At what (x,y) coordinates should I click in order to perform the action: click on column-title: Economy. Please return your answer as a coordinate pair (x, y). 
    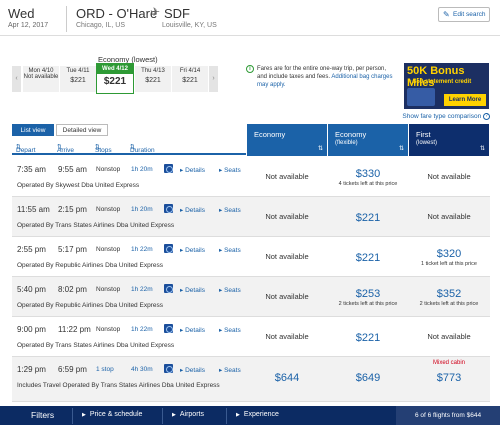
    Looking at the image, I should click on (270, 134).